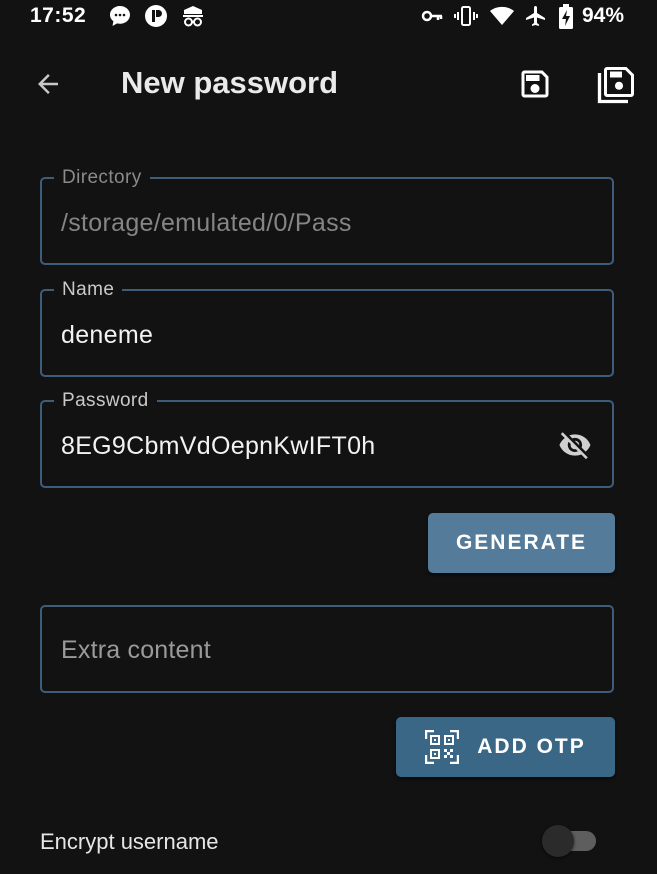 This screenshot has width=657, height=874. I want to click on vibrate-icon, so click(466, 16).